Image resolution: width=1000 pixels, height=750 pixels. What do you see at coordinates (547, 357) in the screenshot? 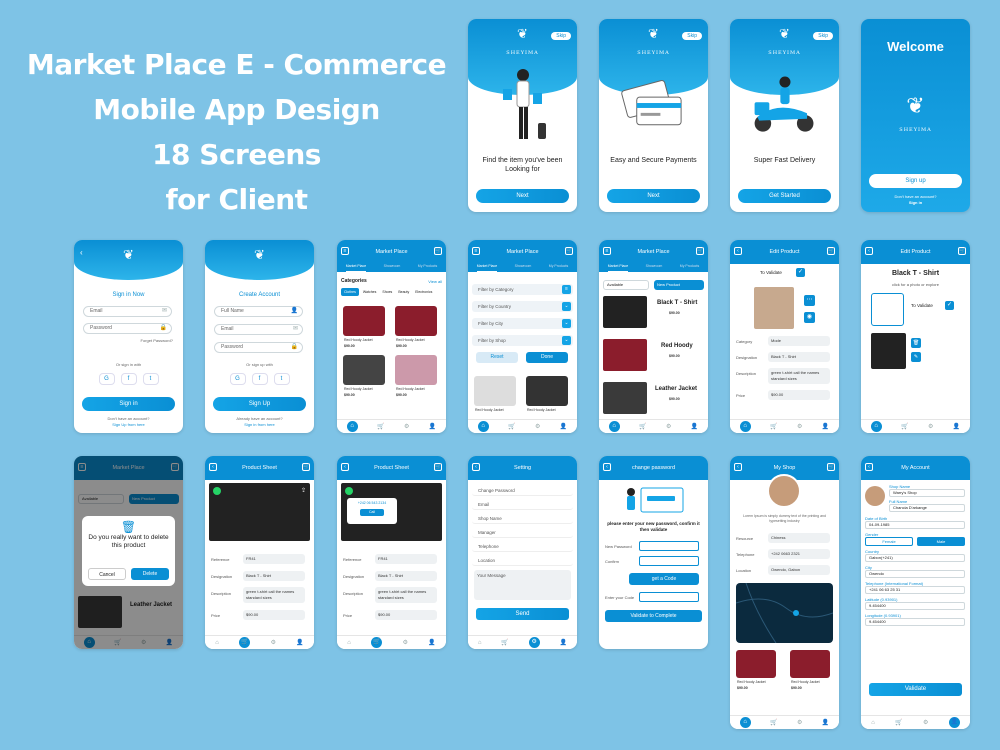
I see `done-button: Done` at bounding box center [547, 357].